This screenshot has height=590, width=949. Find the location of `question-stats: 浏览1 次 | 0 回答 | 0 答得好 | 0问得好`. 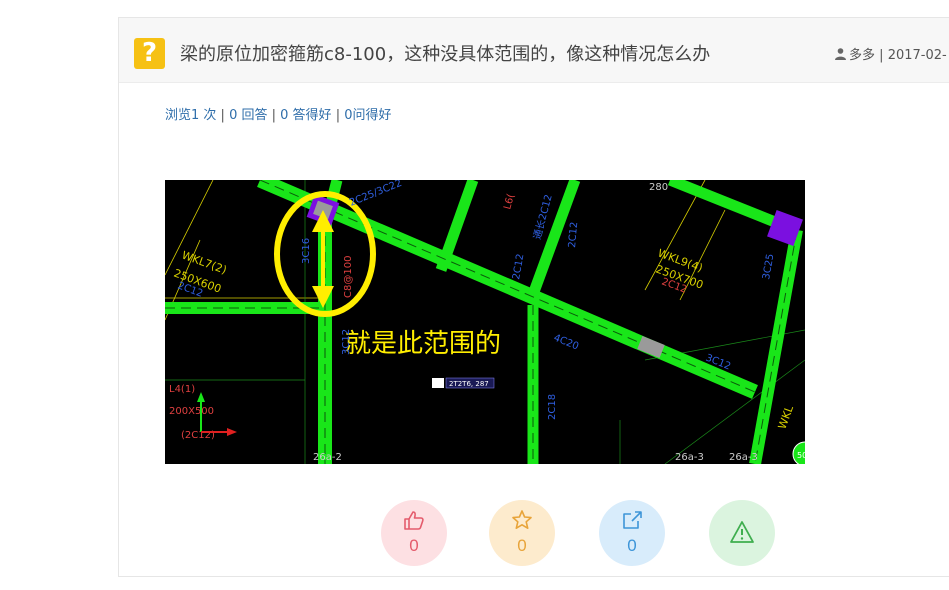

question-stats: 浏览1 次 | 0 回答 | 0 答得好 | 0问得好 is located at coordinates (278, 113).